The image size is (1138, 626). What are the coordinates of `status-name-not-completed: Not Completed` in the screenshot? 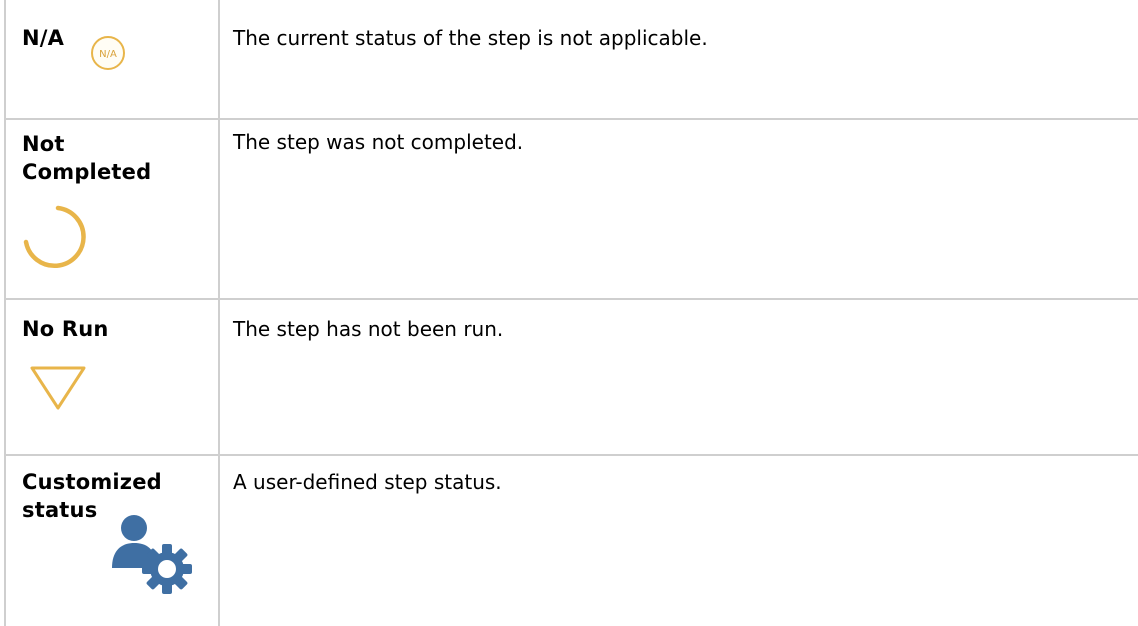 It's located at (86, 158).